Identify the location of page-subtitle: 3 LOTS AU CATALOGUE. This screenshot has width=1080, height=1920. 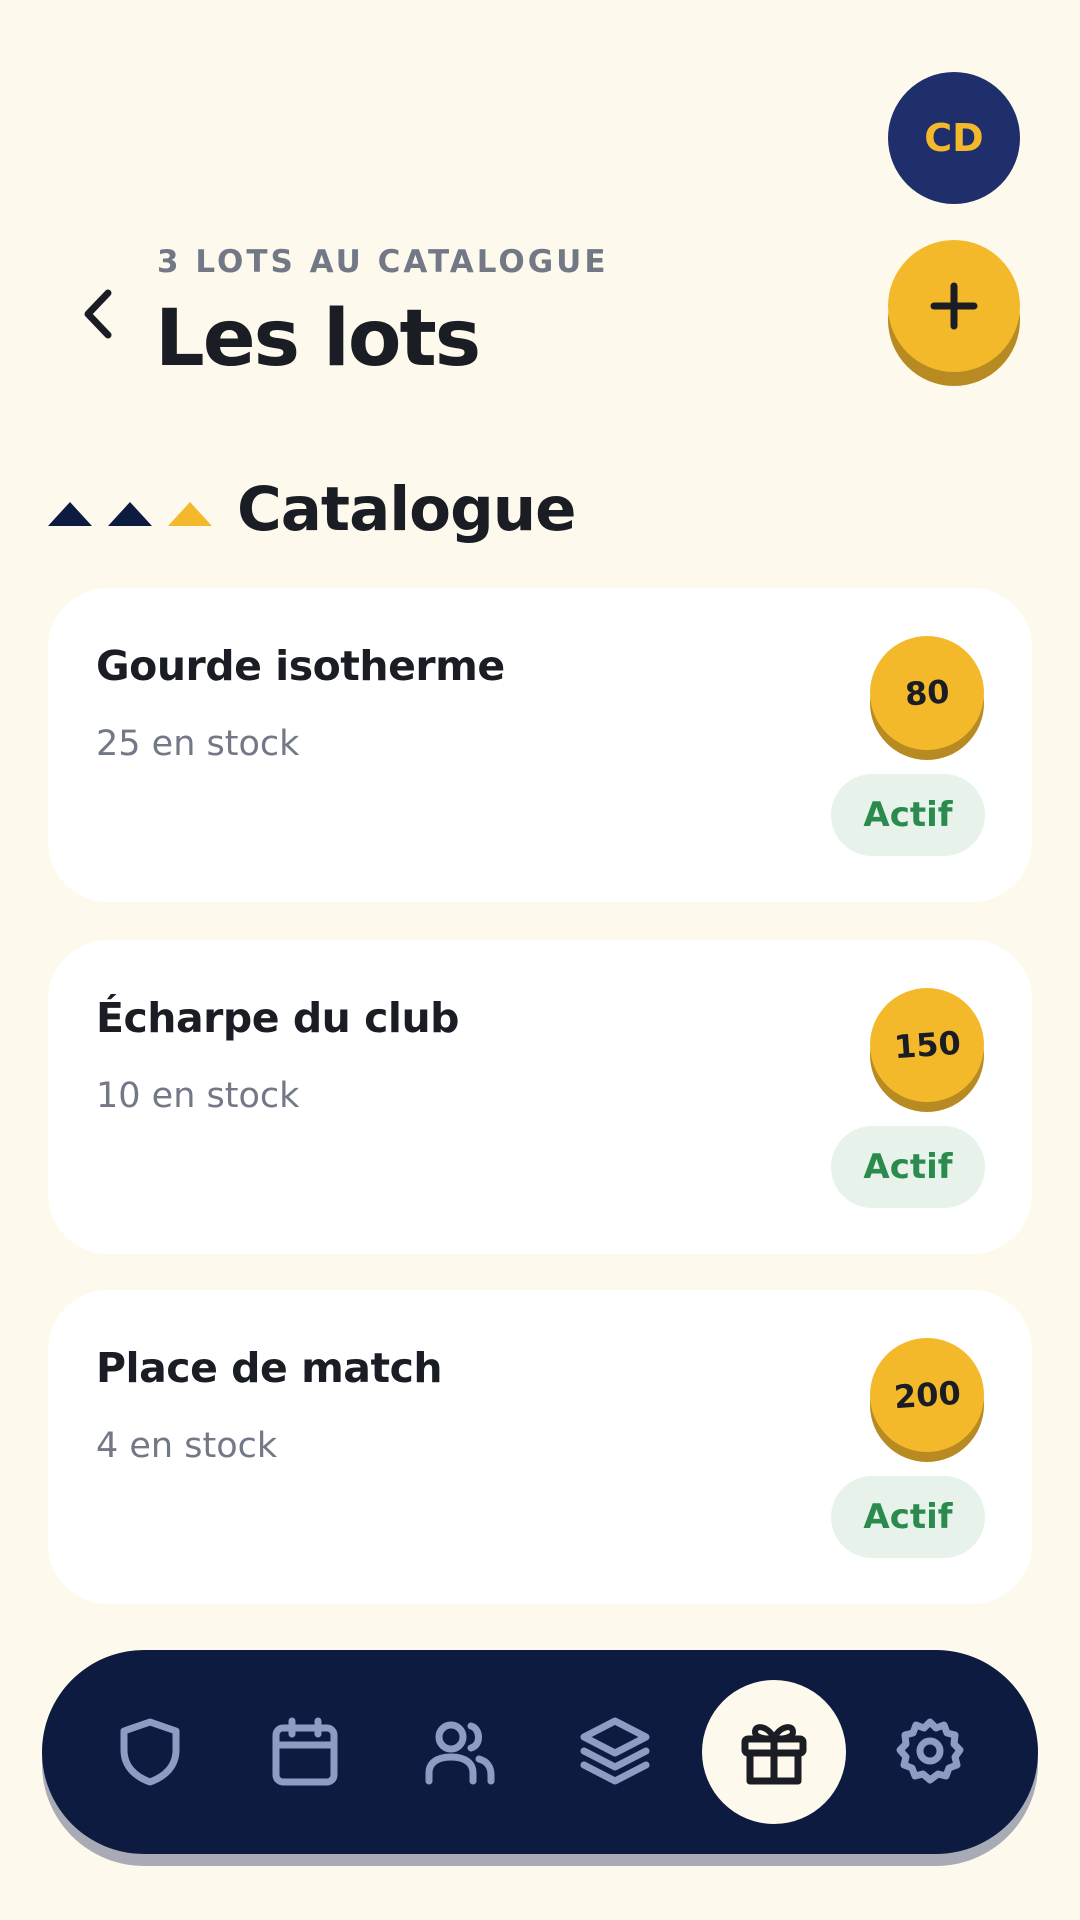
(383, 262).